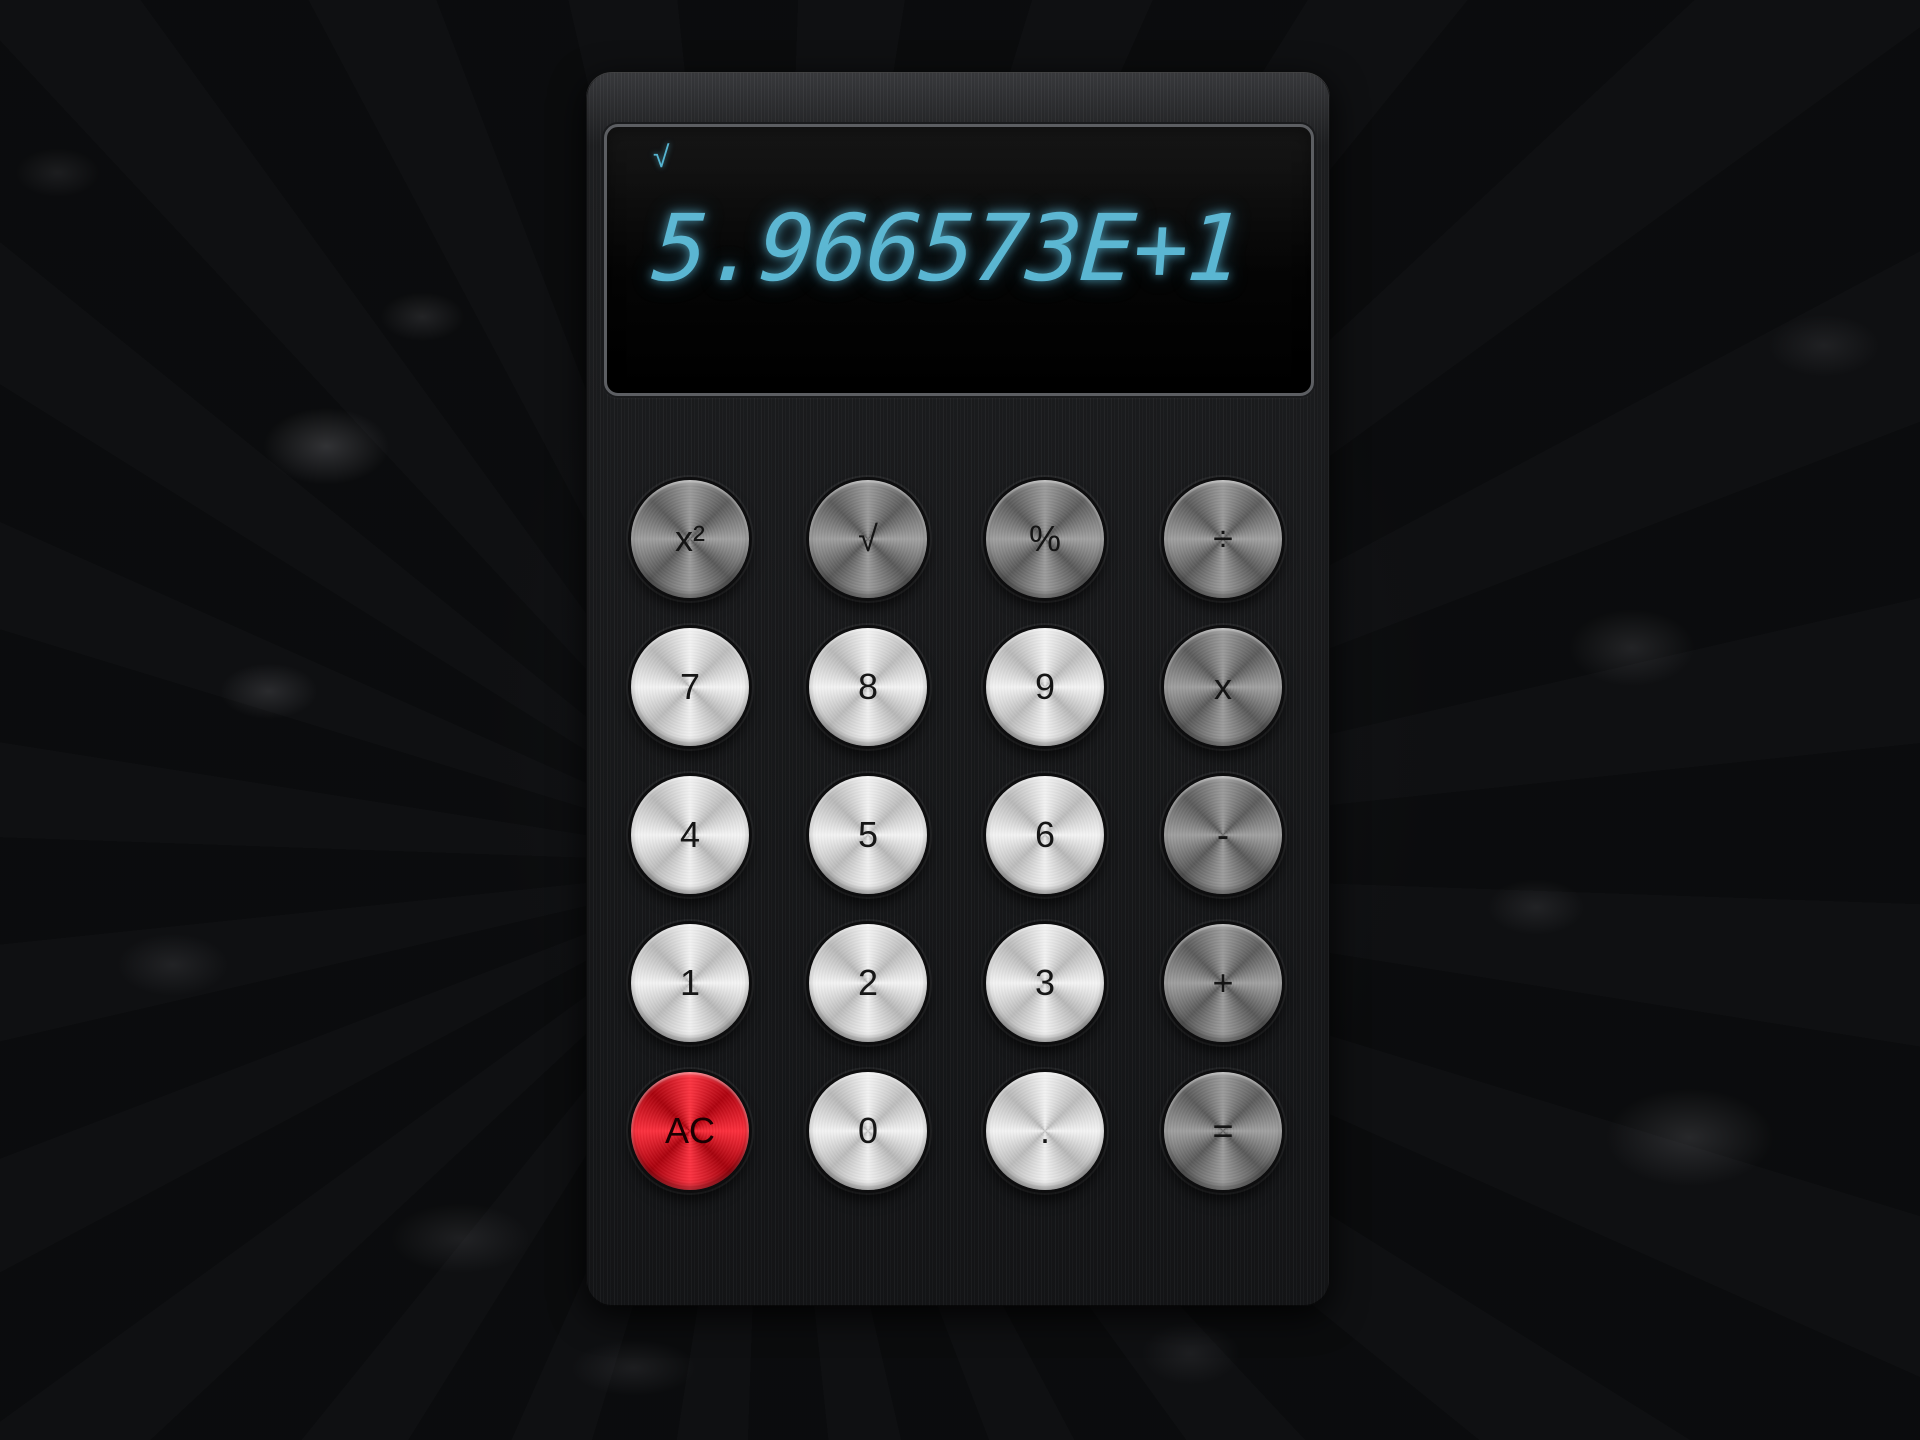  What do you see at coordinates (690, 687) in the screenshot?
I see `digit-7-button: 7` at bounding box center [690, 687].